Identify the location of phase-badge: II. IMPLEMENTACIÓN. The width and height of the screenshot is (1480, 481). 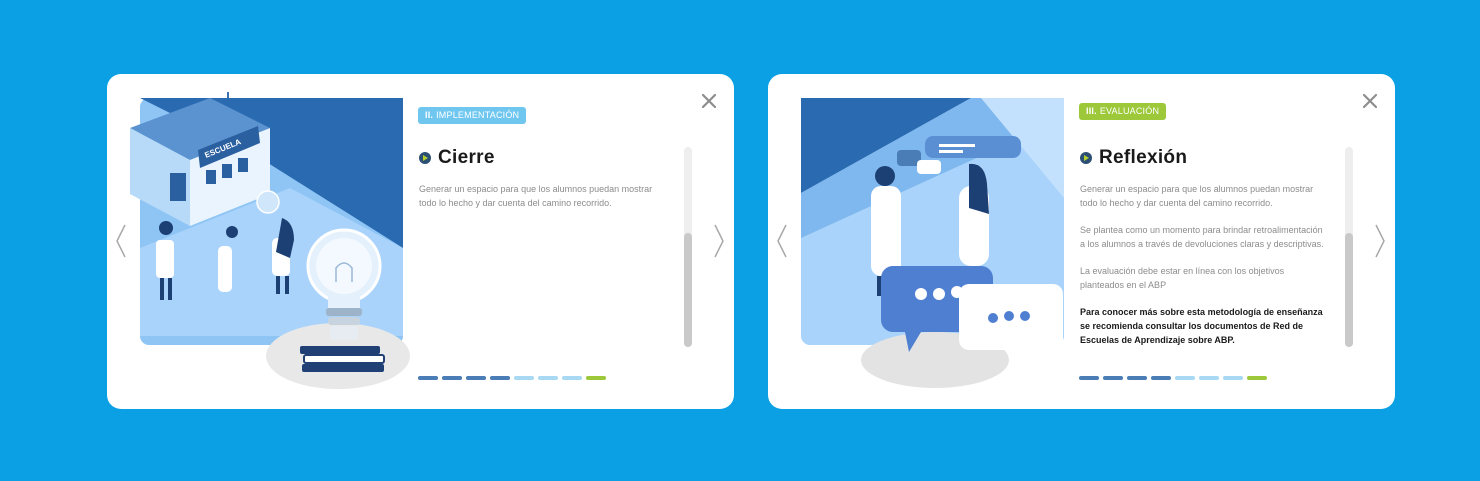
(472, 115).